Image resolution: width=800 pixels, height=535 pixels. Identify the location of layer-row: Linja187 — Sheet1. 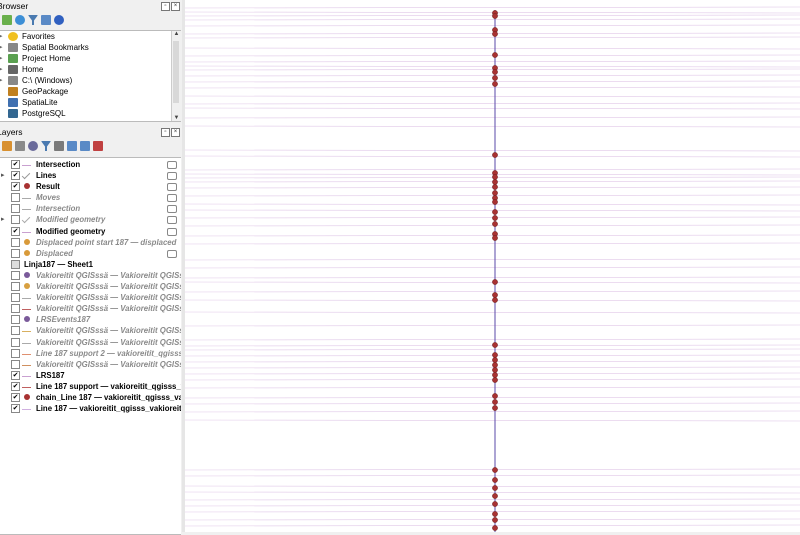
(90, 264).